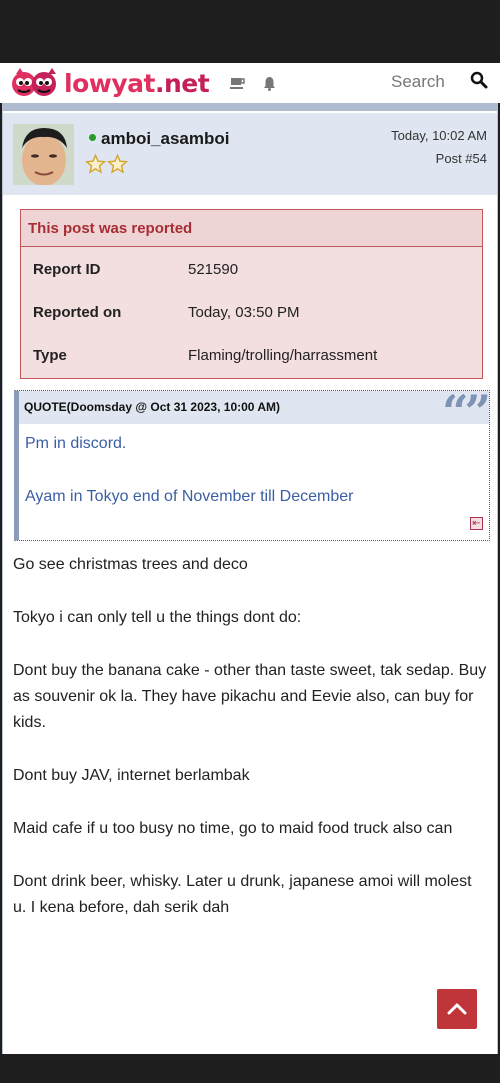  I want to click on site-name-main: lowyat, so click(109, 83).